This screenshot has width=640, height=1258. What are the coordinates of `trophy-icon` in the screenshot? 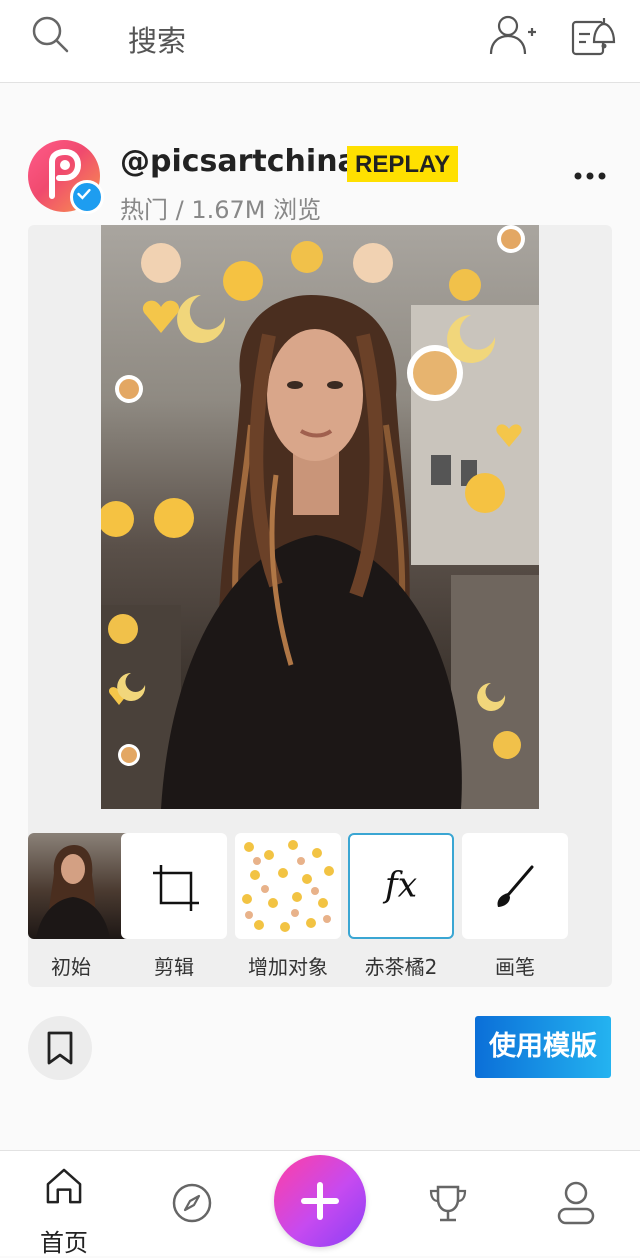 It's located at (448, 1203).